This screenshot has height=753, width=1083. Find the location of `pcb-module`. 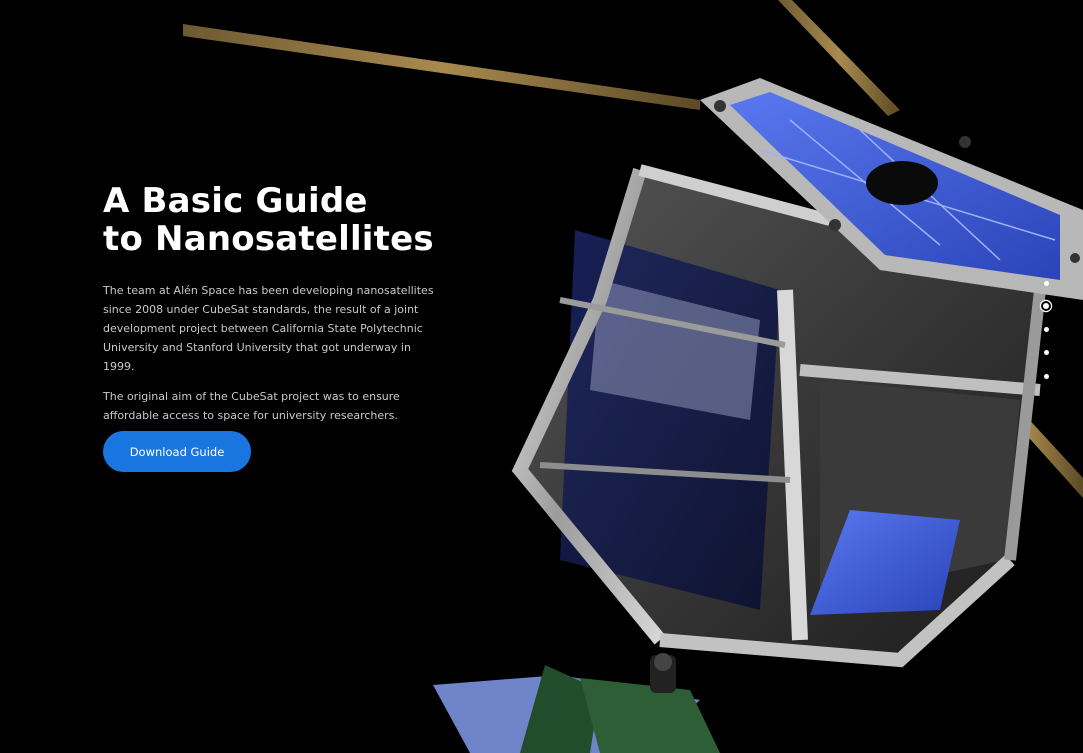

pcb-module is located at coordinates (576, 703).